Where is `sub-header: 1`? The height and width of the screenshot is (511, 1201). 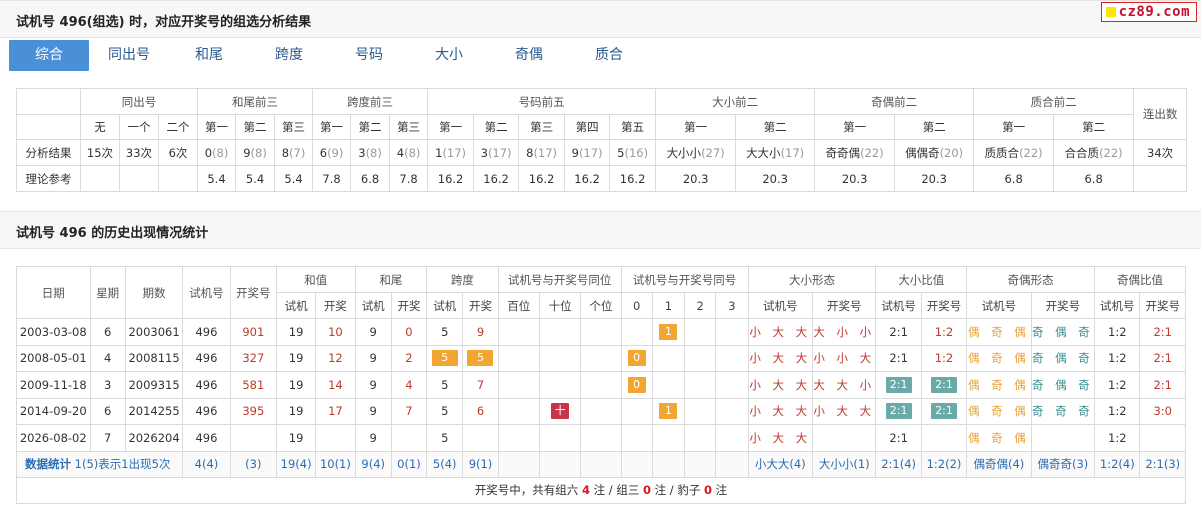
sub-header: 1 is located at coordinates (668, 305).